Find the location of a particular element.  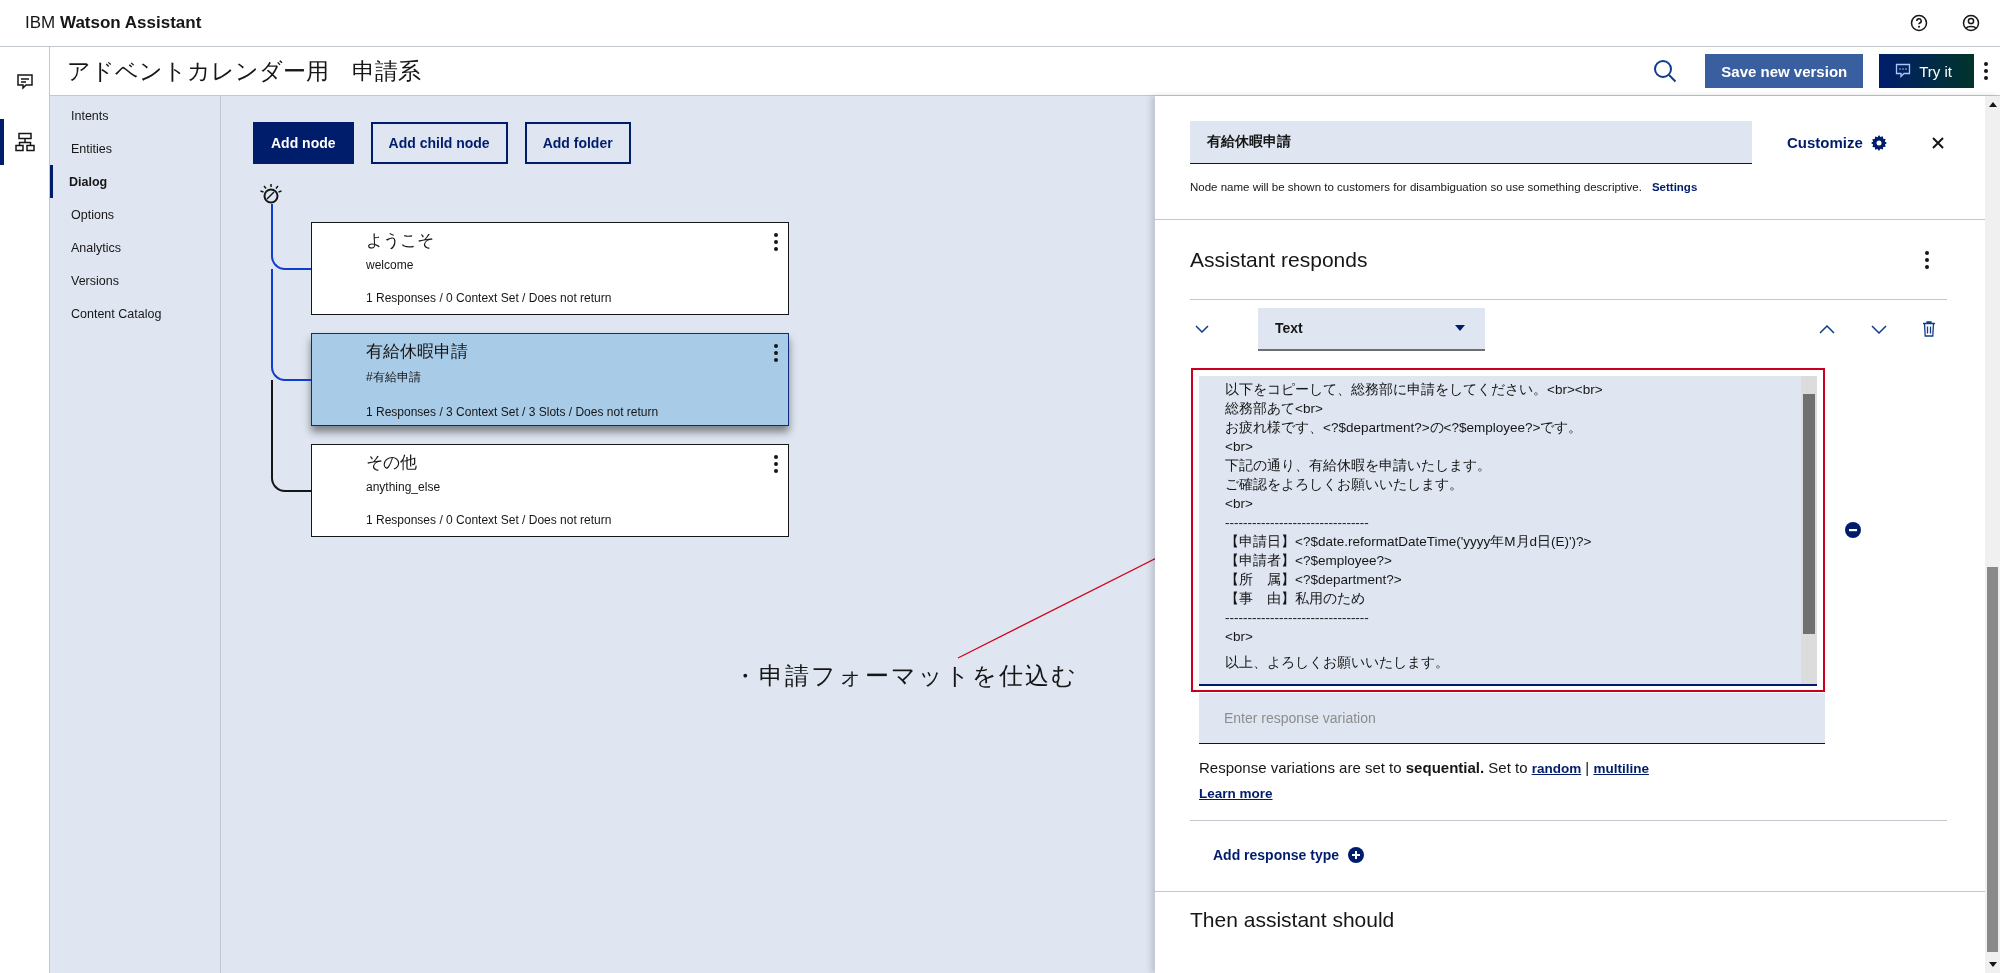

try-it-button: Try it is located at coordinates (1926, 71).